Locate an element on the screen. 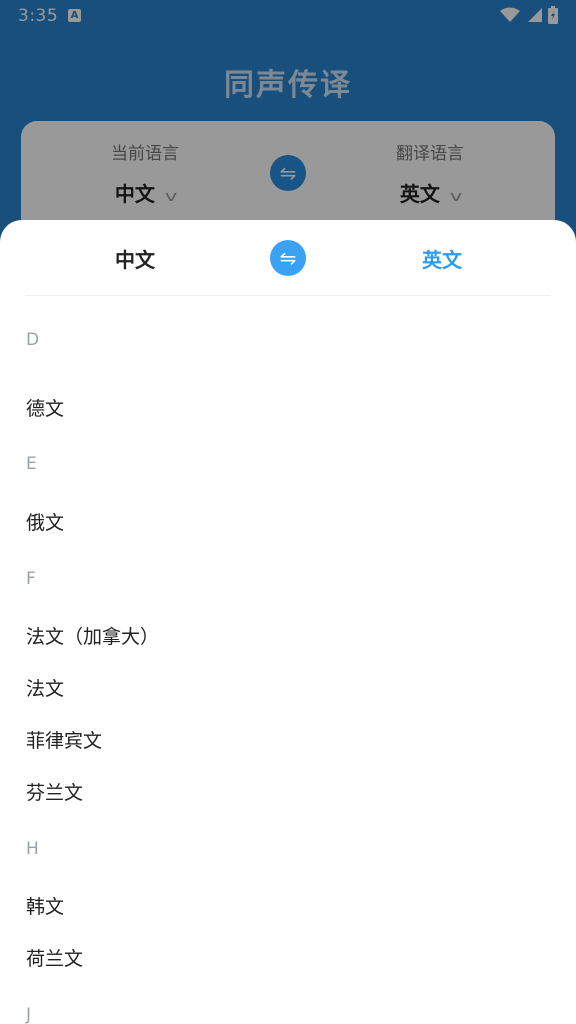  group-letter: F is located at coordinates (31, 579).